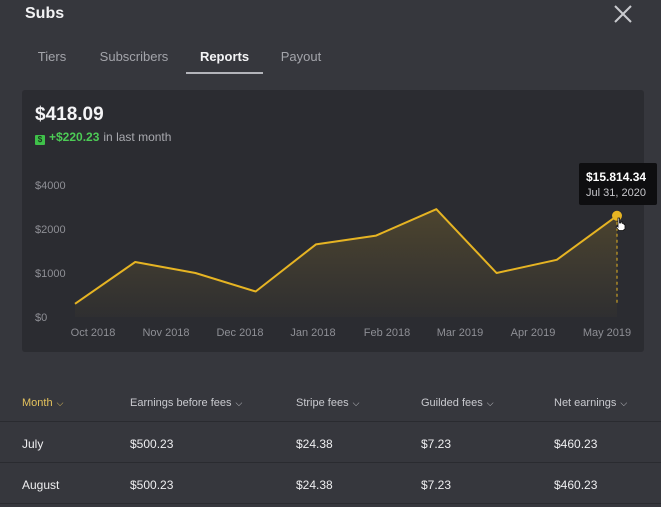 Image resolution: width=661 pixels, height=507 pixels. Describe the element at coordinates (186, 403) in the screenshot. I see `column-header-earnings-before-fees: Earnings before fees ⌵` at that location.